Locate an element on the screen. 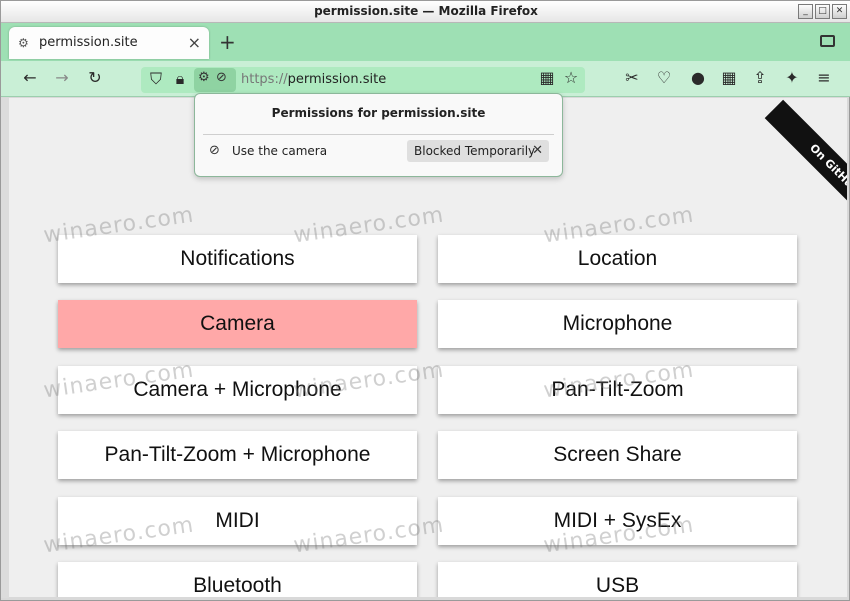 This screenshot has width=850, height=601. permission-state-badge: Blocked Temporarily ✕ is located at coordinates (478, 151).